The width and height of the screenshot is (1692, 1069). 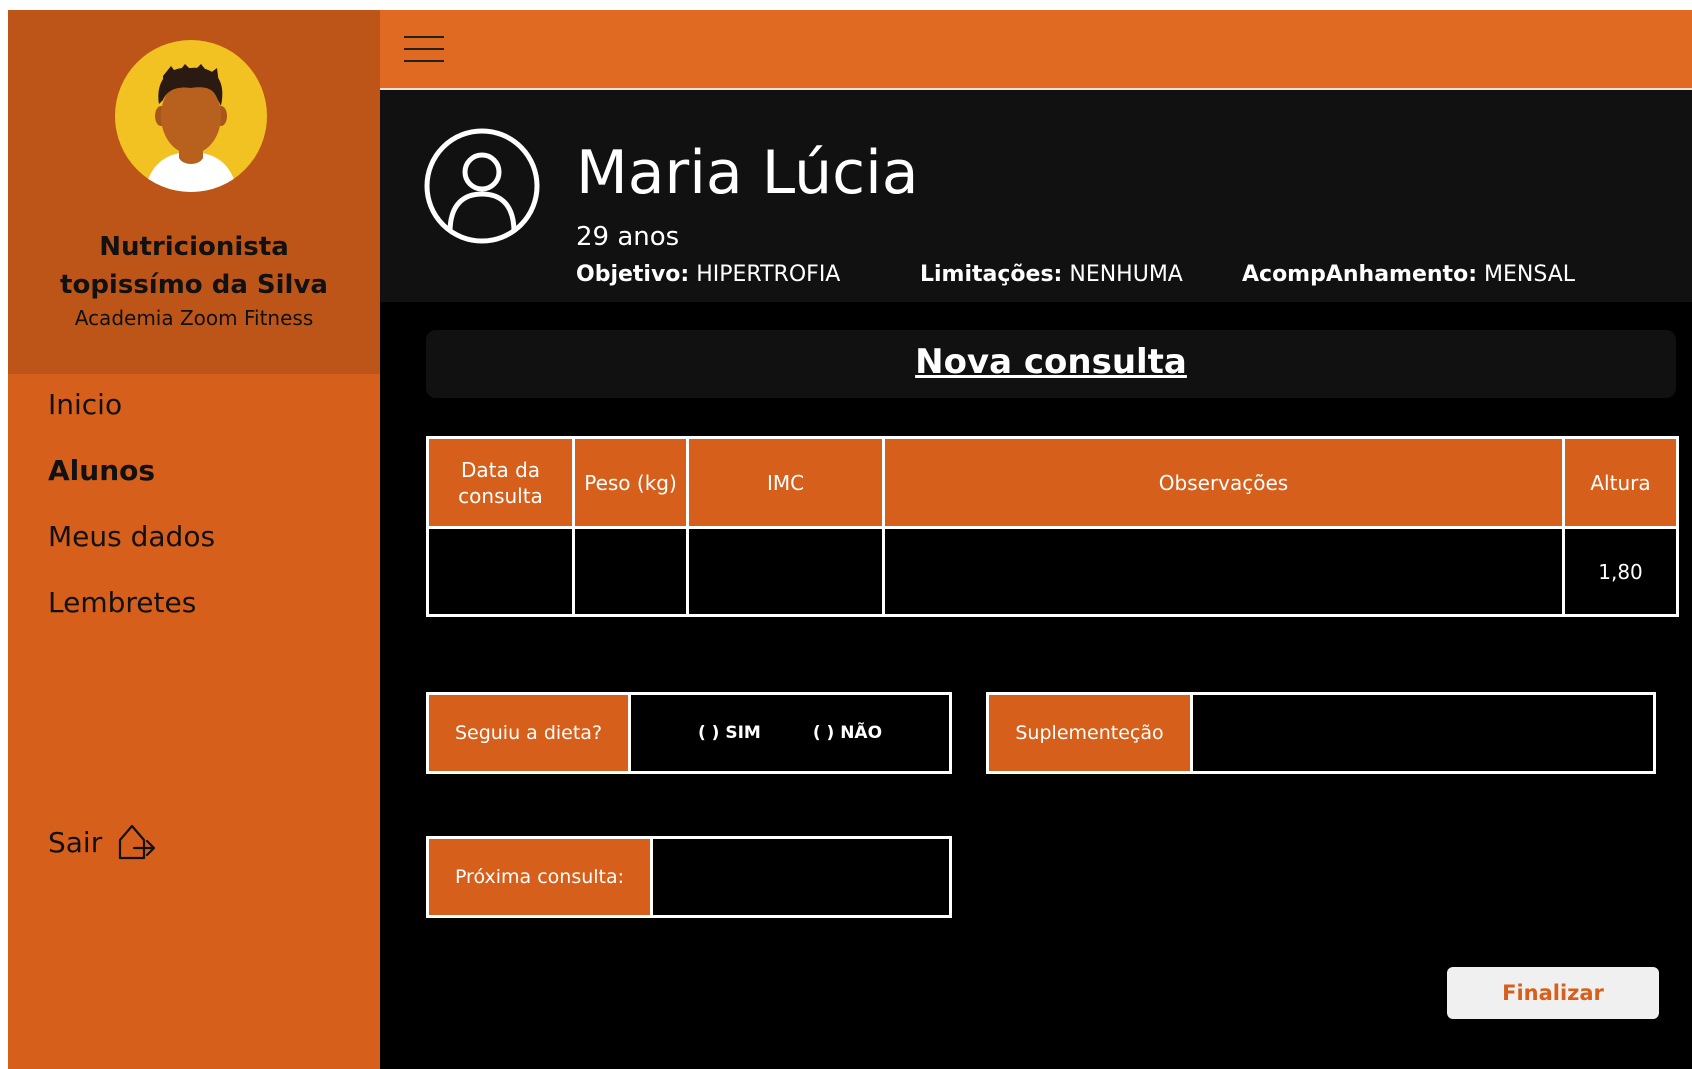 What do you see at coordinates (424, 50) in the screenshot?
I see `hamburger-menu-icon` at bounding box center [424, 50].